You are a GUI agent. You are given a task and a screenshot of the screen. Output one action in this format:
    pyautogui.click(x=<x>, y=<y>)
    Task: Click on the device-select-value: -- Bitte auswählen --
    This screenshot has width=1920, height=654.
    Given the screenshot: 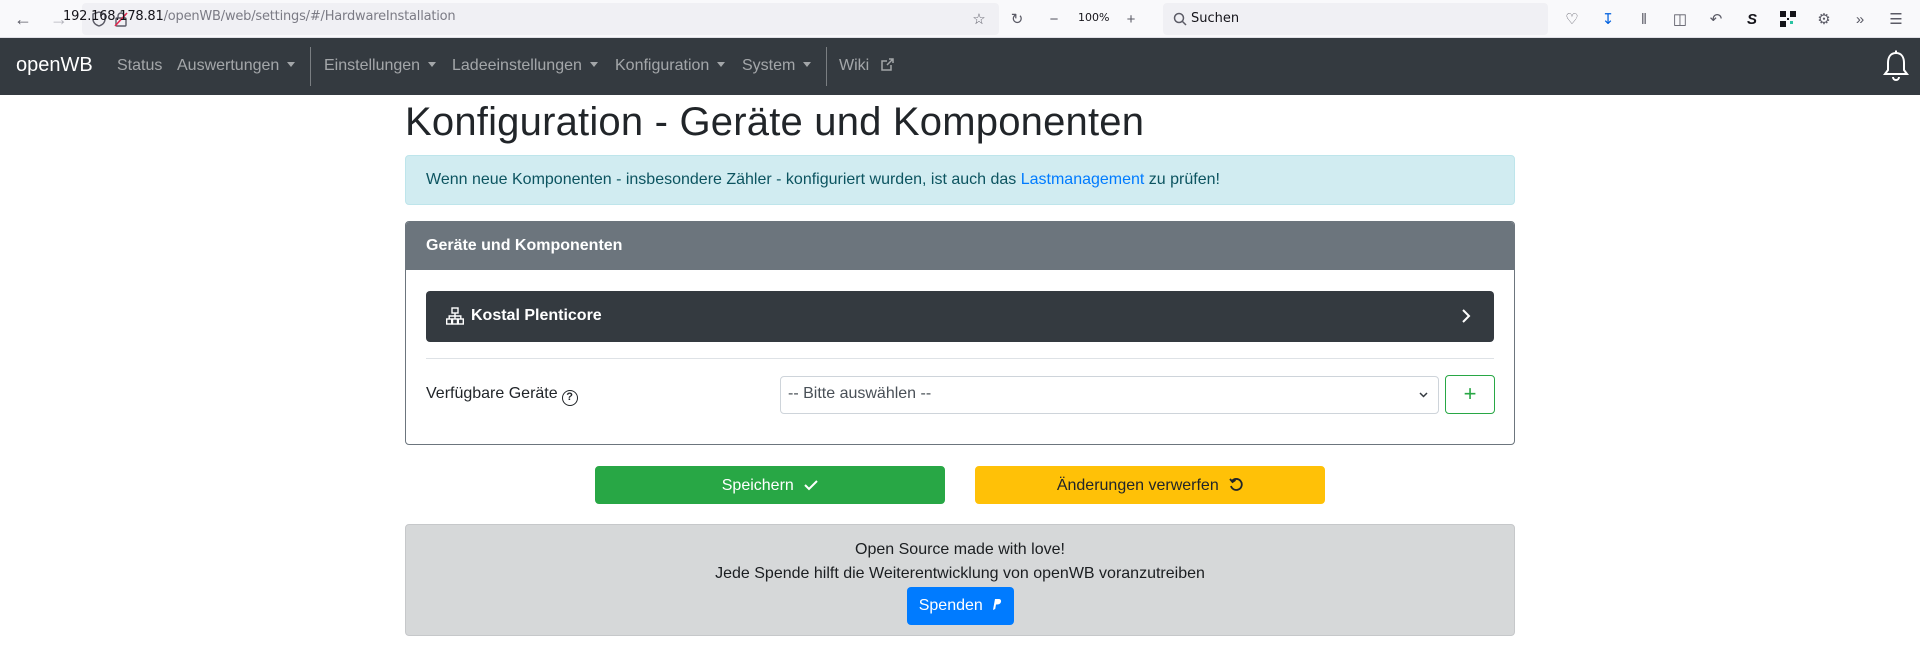 What is the action you would take?
    pyautogui.click(x=860, y=393)
    